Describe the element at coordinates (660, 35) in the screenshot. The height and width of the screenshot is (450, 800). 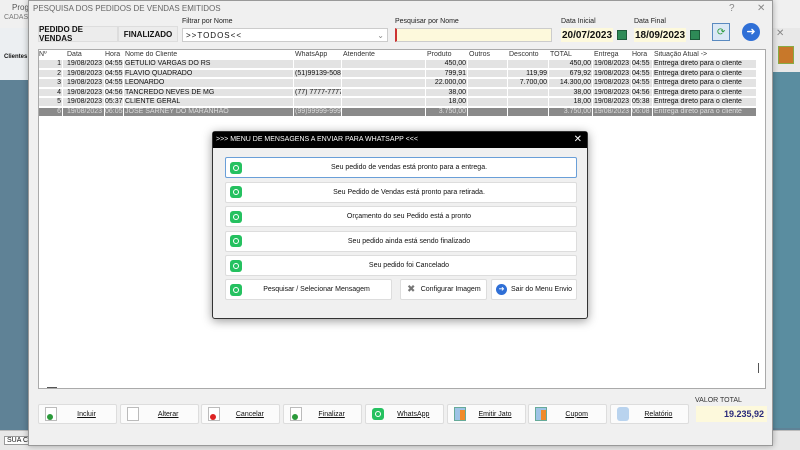
I see `date-end-input: 18/09/2023` at that location.